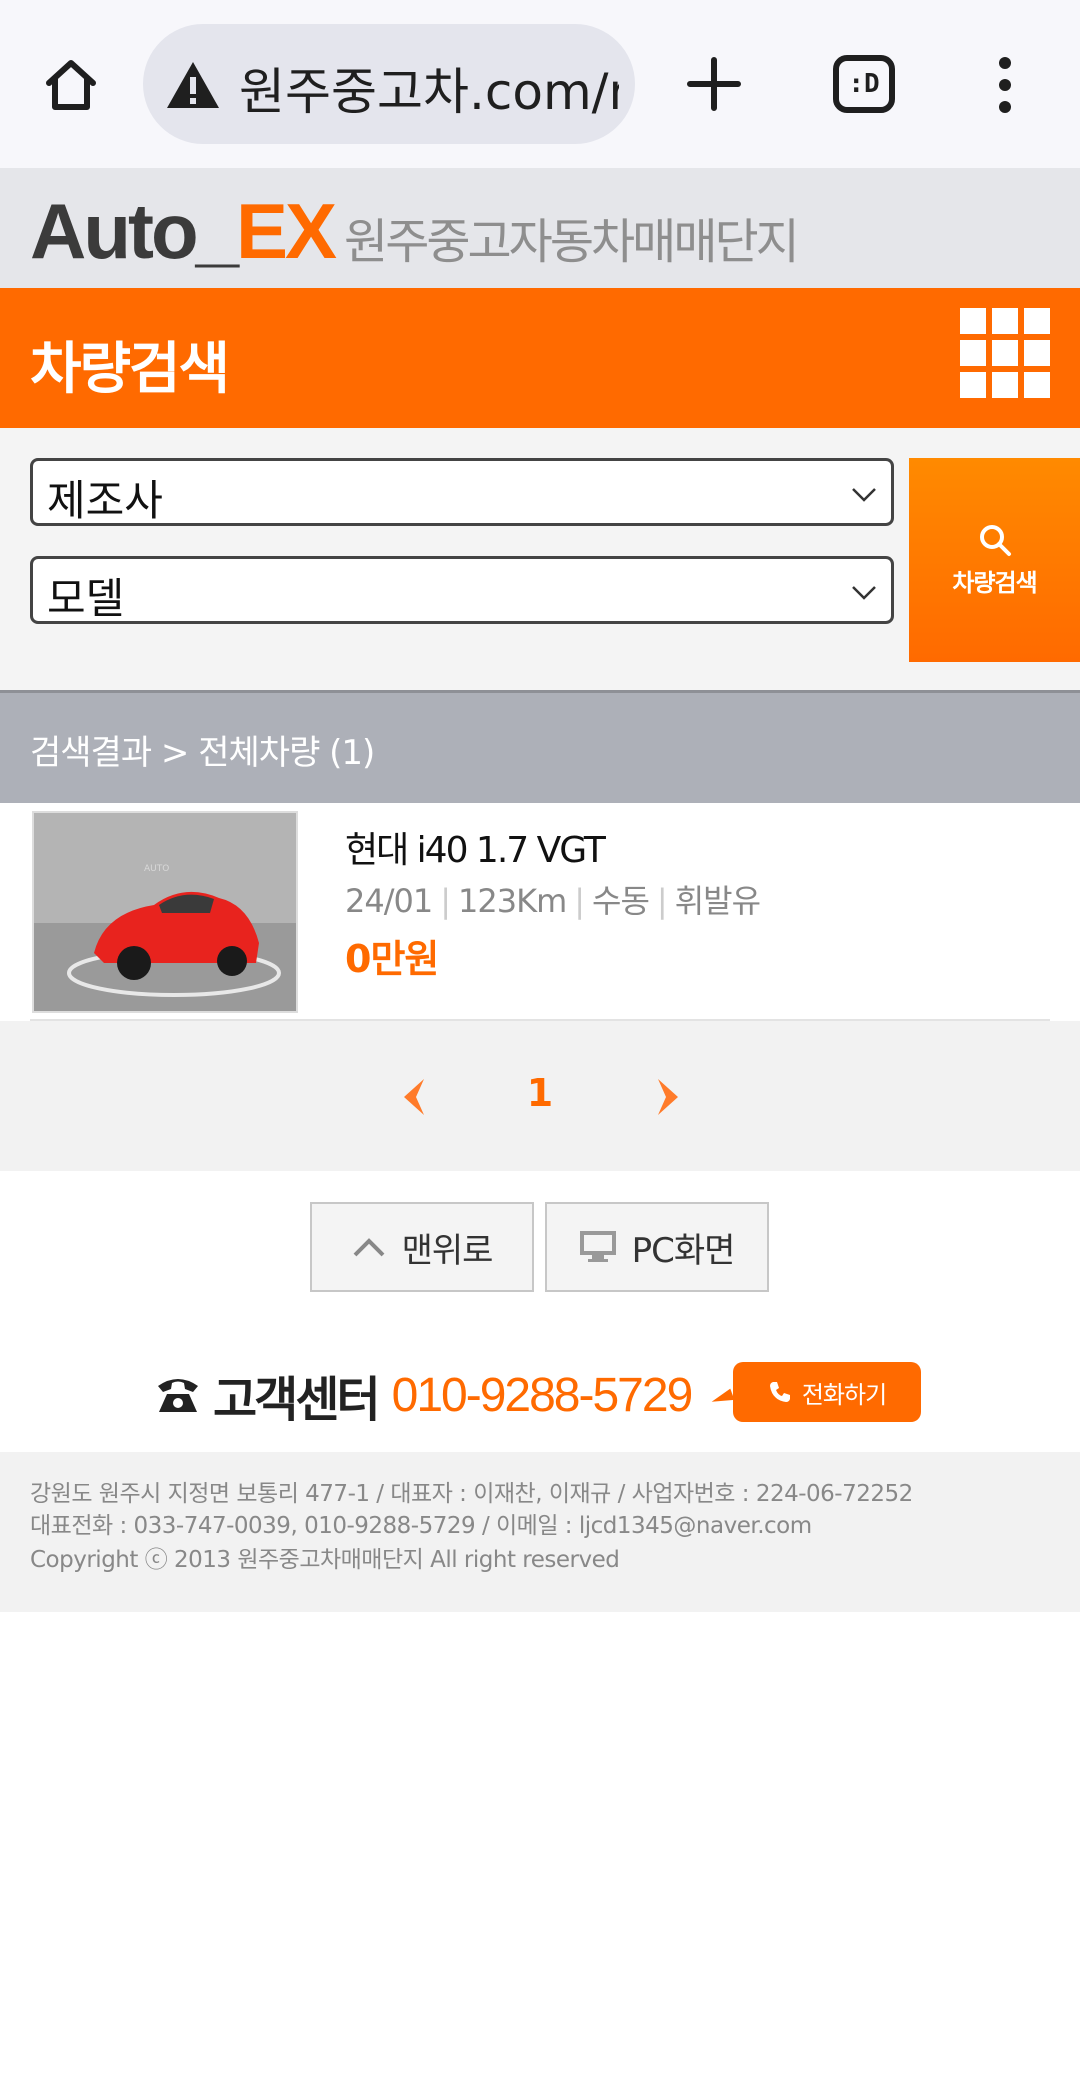 This screenshot has height=2097, width=1080. I want to click on chevron-up-icon, so click(368, 1247).